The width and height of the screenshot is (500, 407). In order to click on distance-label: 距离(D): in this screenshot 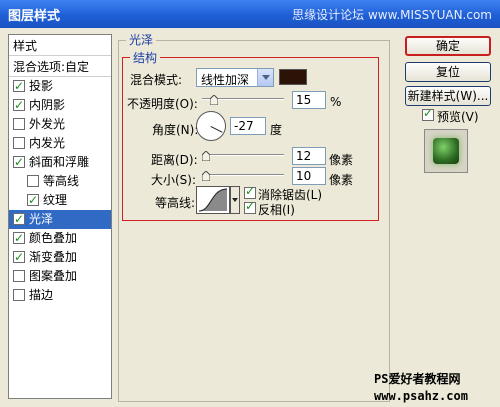, I will do `click(174, 160)`.